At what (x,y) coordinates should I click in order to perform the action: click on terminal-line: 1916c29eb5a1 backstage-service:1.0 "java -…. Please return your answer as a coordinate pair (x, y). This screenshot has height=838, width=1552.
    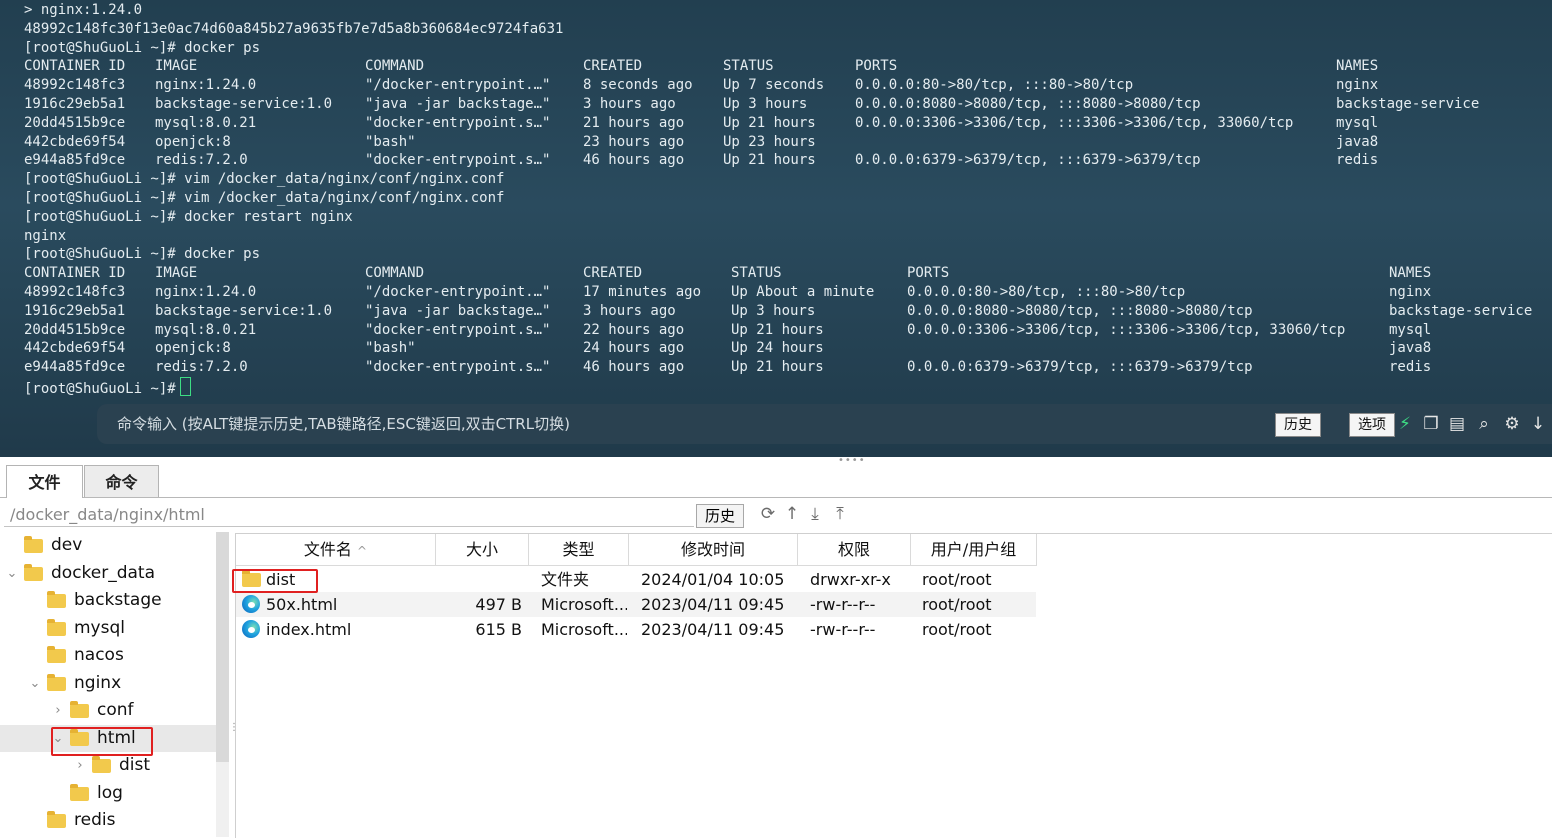
    Looking at the image, I should click on (751, 104).